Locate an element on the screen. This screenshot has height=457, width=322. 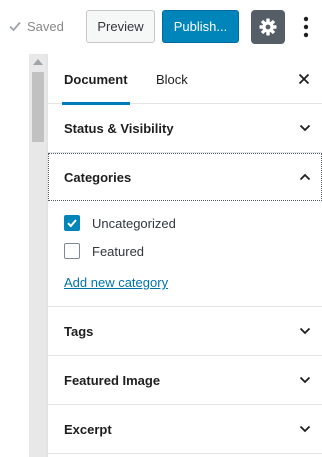
panel-title: Categories is located at coordinates (98, 177).